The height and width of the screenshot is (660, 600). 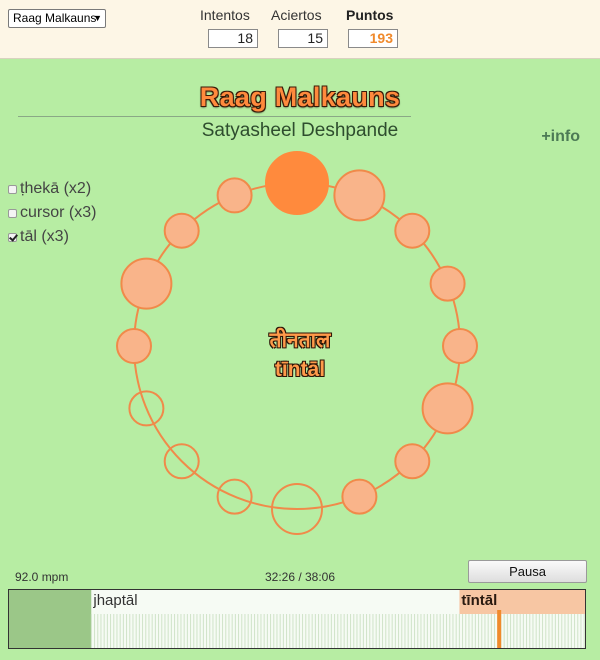 I want to click on hits-value: 15, so click(x=303, y=38).